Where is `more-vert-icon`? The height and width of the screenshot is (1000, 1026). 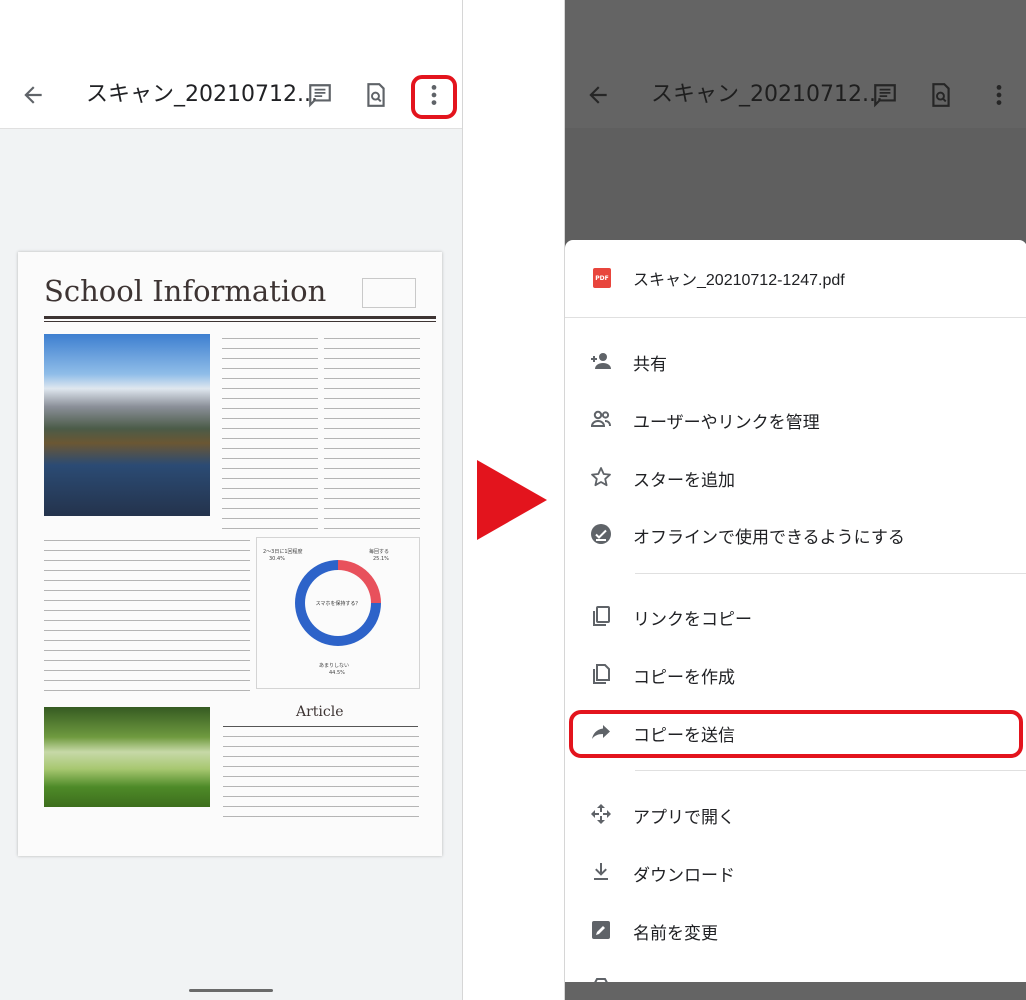 more-vert-icon is located at coordinates (999, 95).